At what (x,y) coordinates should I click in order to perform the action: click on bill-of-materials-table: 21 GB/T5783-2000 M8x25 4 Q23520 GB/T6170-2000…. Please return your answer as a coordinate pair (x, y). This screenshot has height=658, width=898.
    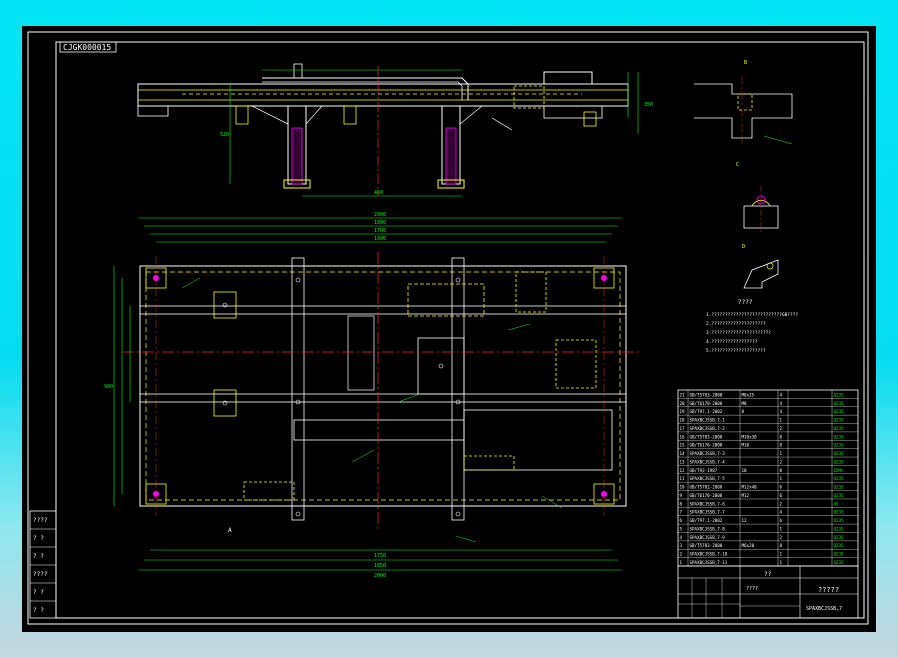
    Looking at the image, I should click on (768, 478).